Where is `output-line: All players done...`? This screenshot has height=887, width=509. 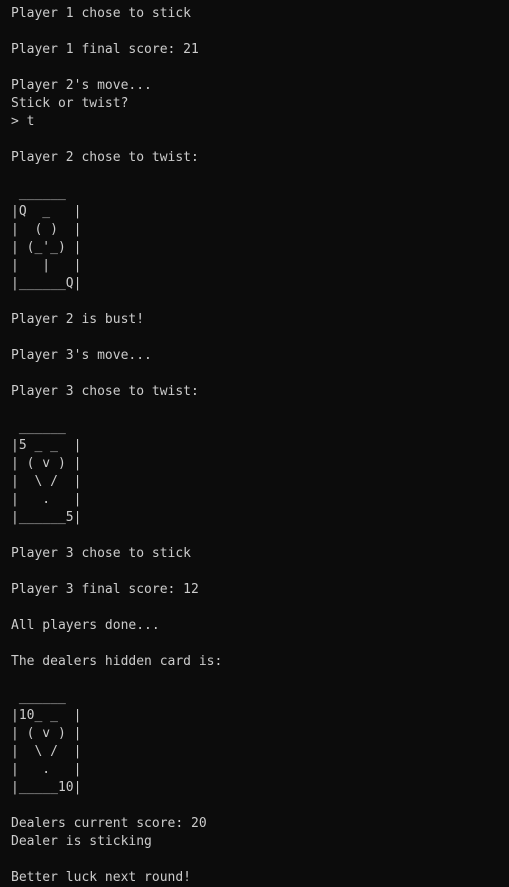
output-line: All players done... is located at coordinates (85, 625).